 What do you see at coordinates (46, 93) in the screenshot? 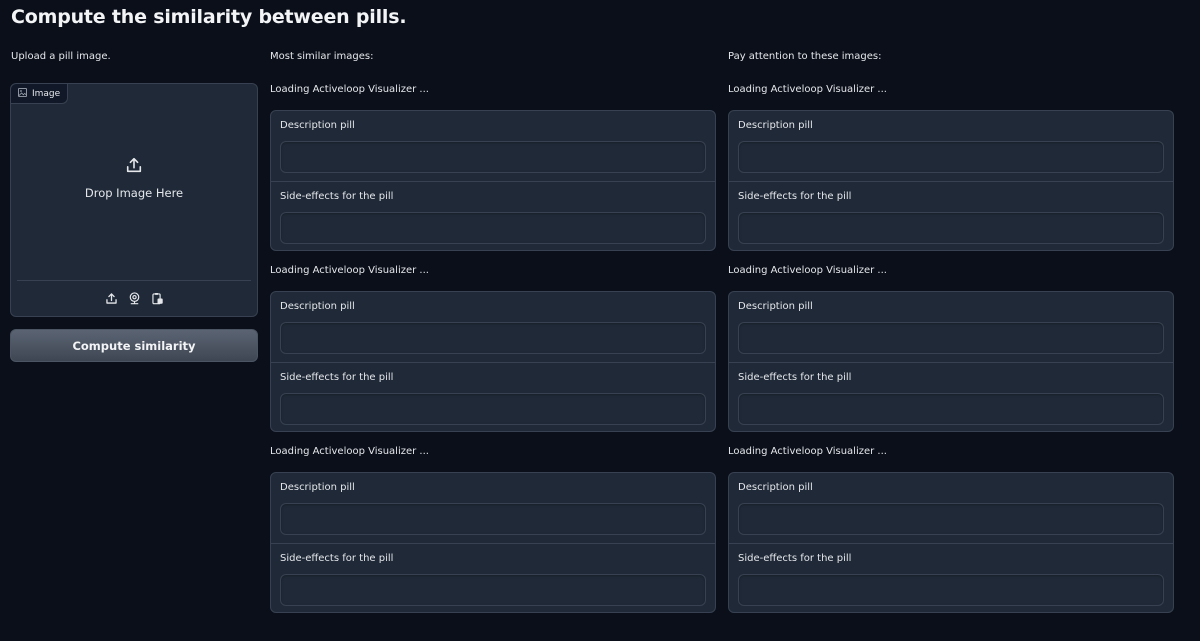
I see `image-chip-label: Image` at bounding box center [46, 93].